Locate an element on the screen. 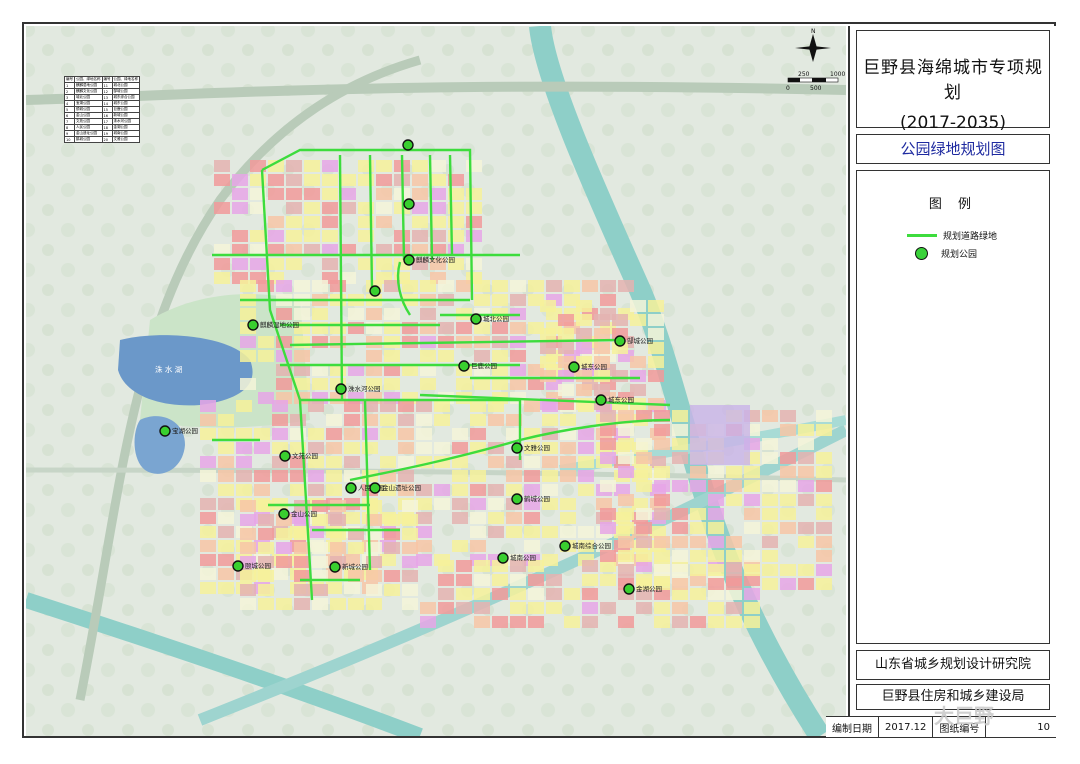 Image resolution: width=1080 pixels, height=764 pixels. title-box: 巨野县海绵城市专项规划 (2017-2035) is located at coordinates (953, 81).